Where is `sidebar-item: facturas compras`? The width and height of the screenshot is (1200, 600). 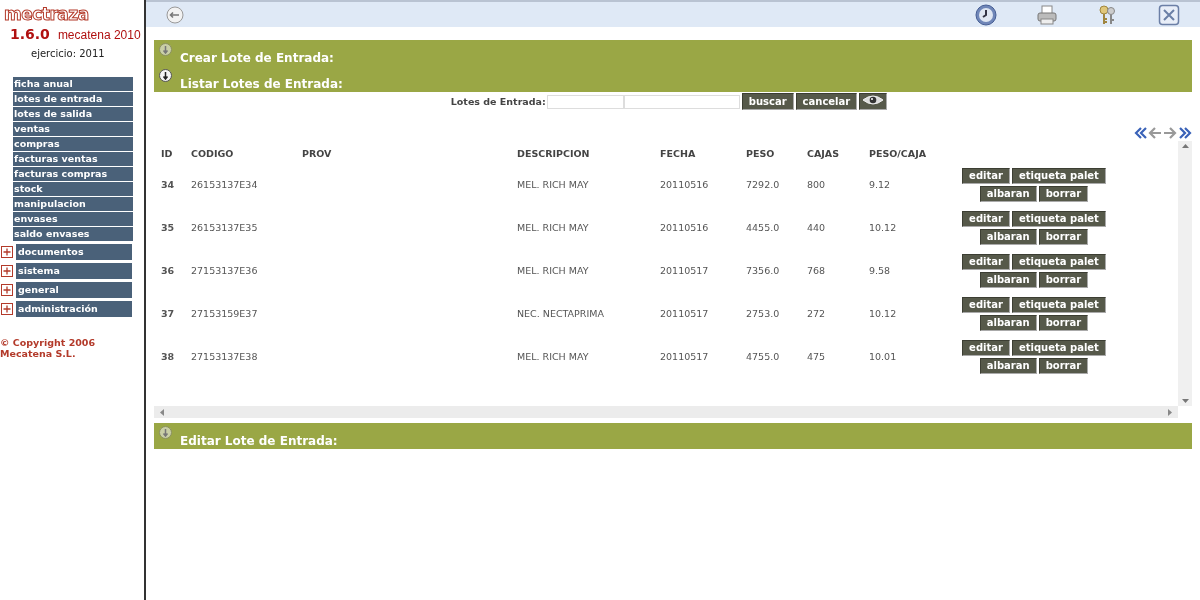
sidebar-item: facturas compras is located at coordinates (73, 174).